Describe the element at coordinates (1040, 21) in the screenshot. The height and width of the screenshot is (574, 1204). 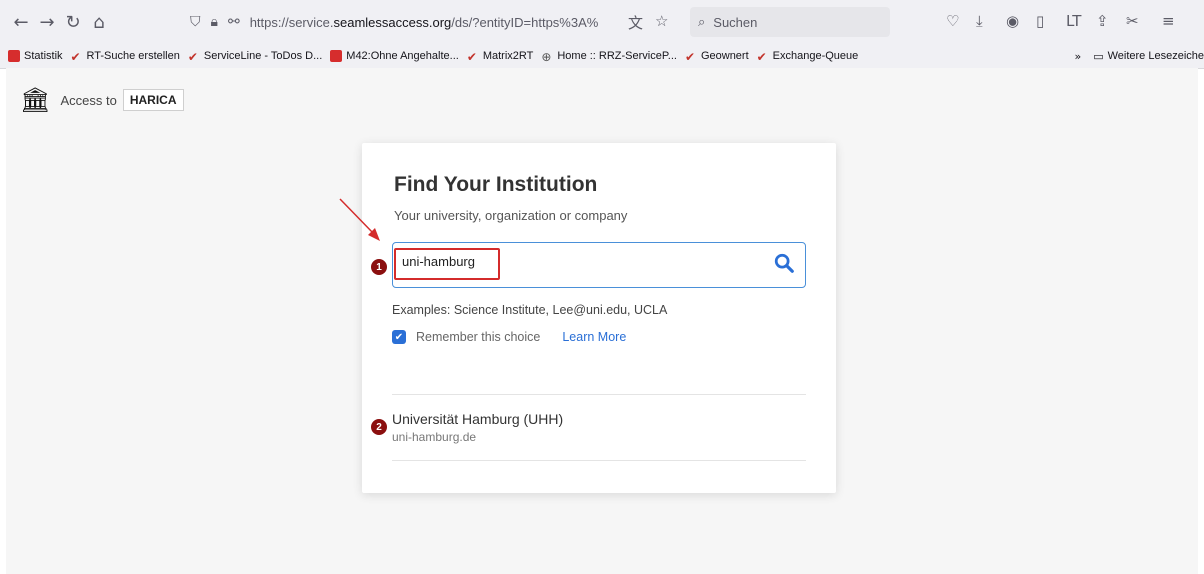
I see `reader-icon: ▯` at that location.